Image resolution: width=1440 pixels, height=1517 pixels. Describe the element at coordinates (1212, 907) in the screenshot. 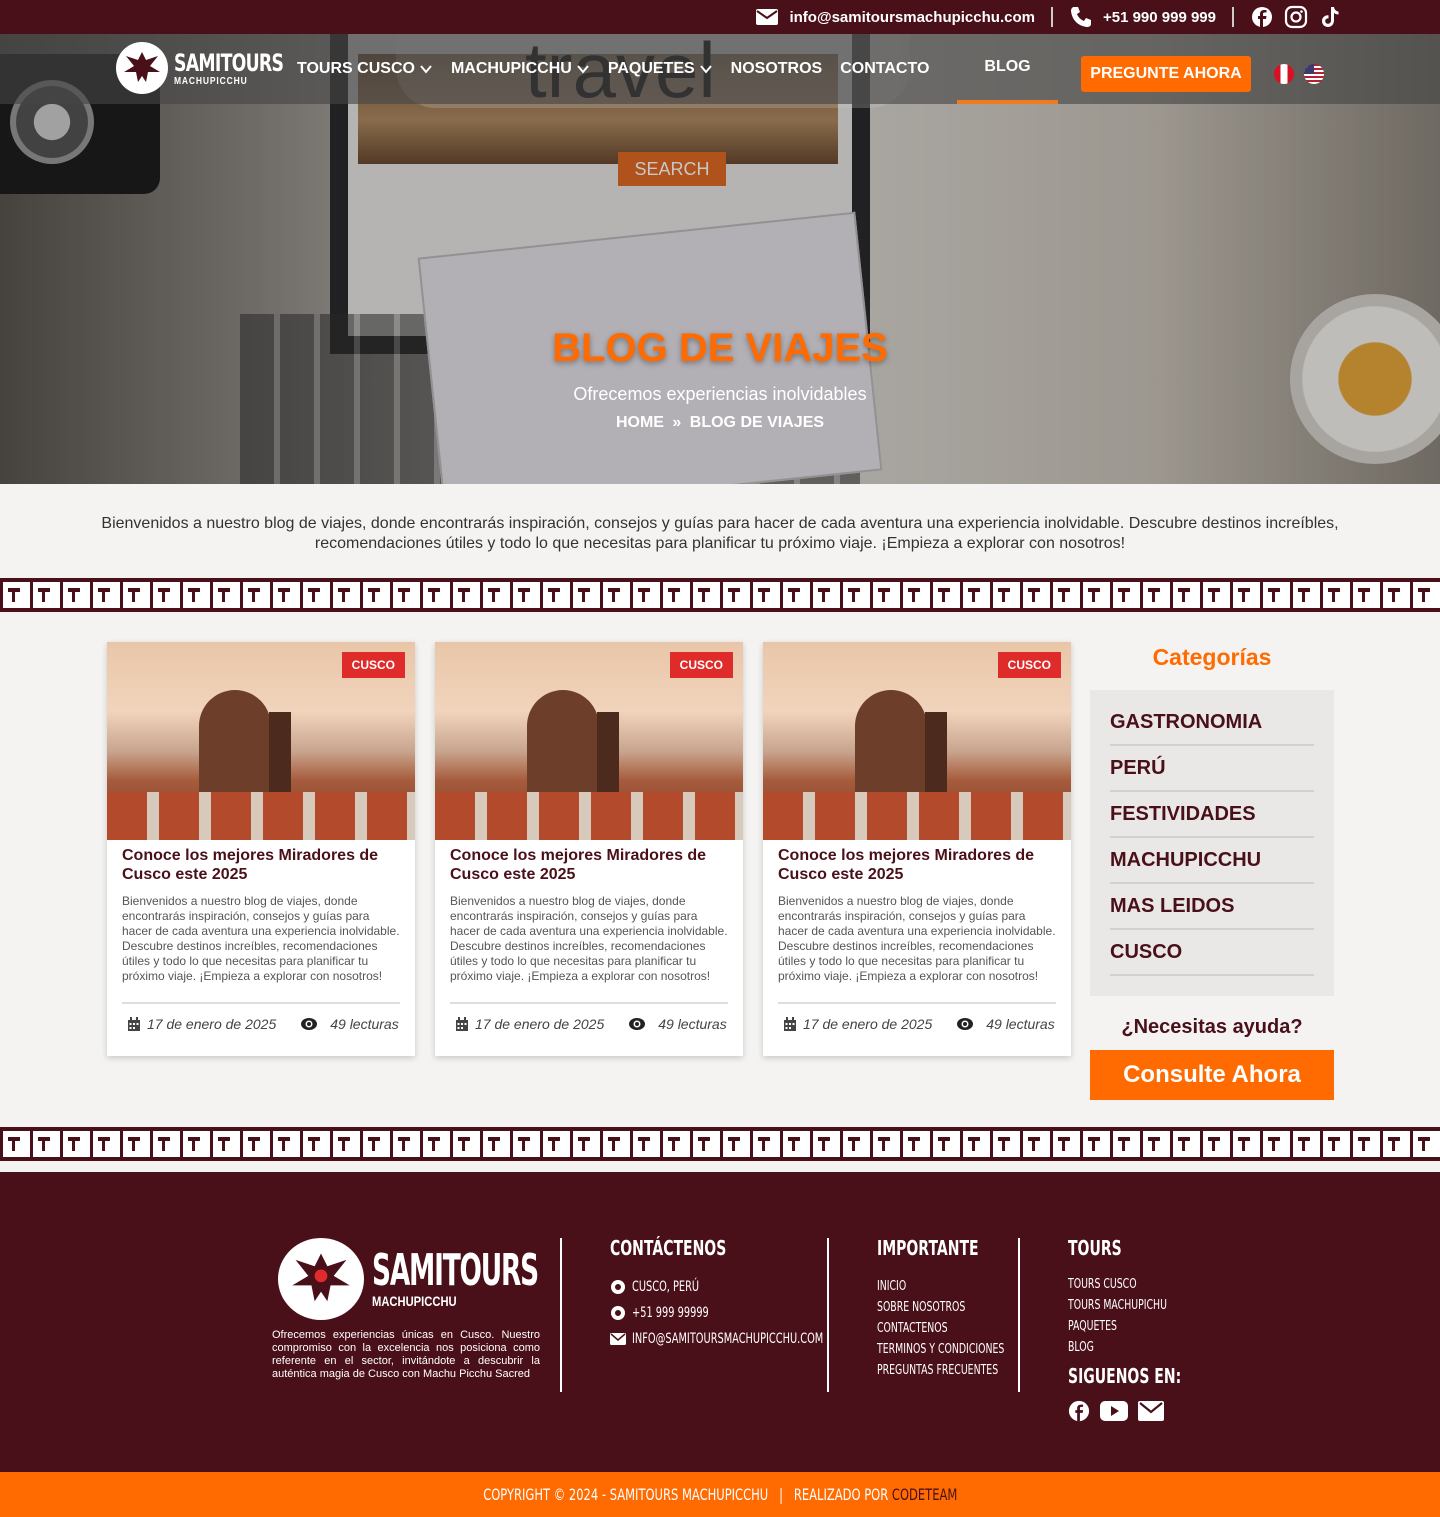

I see `category-item: MAS LEIDOS` at that location.